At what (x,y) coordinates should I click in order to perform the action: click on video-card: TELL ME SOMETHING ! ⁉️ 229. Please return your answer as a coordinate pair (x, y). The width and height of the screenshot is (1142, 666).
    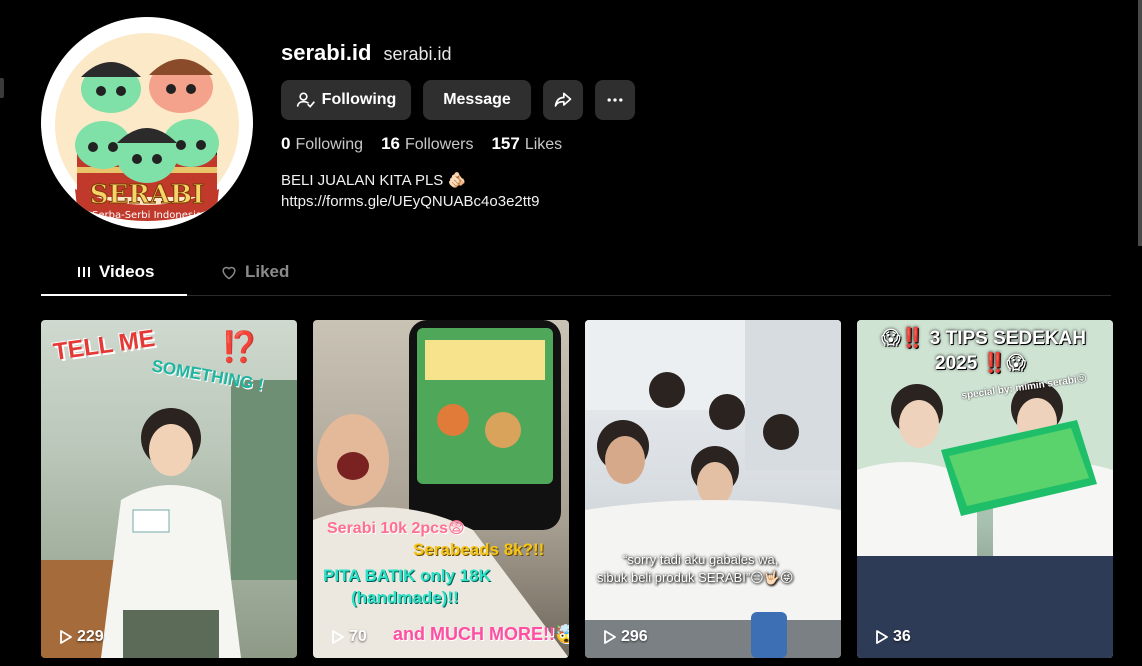
    Looking at the image, I should click on (169, 489).